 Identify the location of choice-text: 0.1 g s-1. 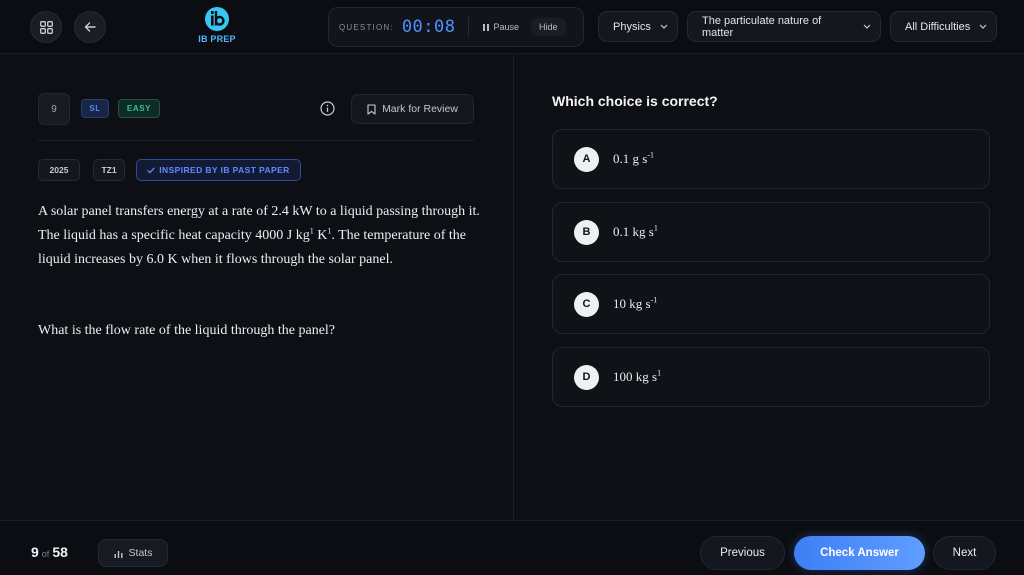
(633, 159).